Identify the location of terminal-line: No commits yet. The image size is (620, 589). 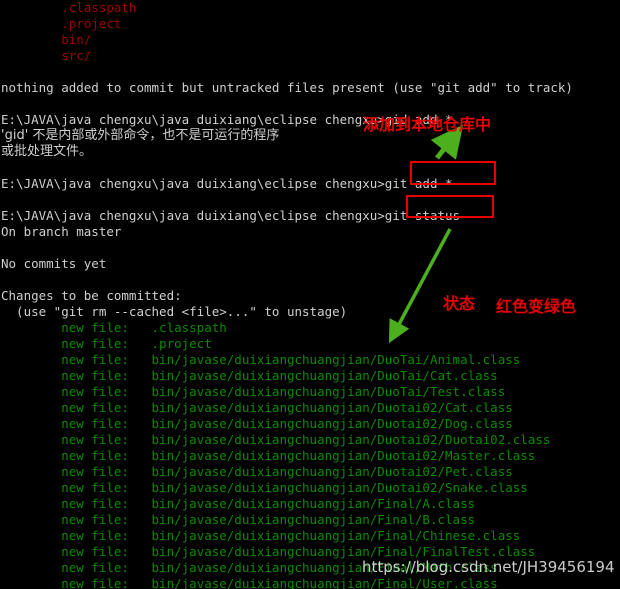
(54, 263).